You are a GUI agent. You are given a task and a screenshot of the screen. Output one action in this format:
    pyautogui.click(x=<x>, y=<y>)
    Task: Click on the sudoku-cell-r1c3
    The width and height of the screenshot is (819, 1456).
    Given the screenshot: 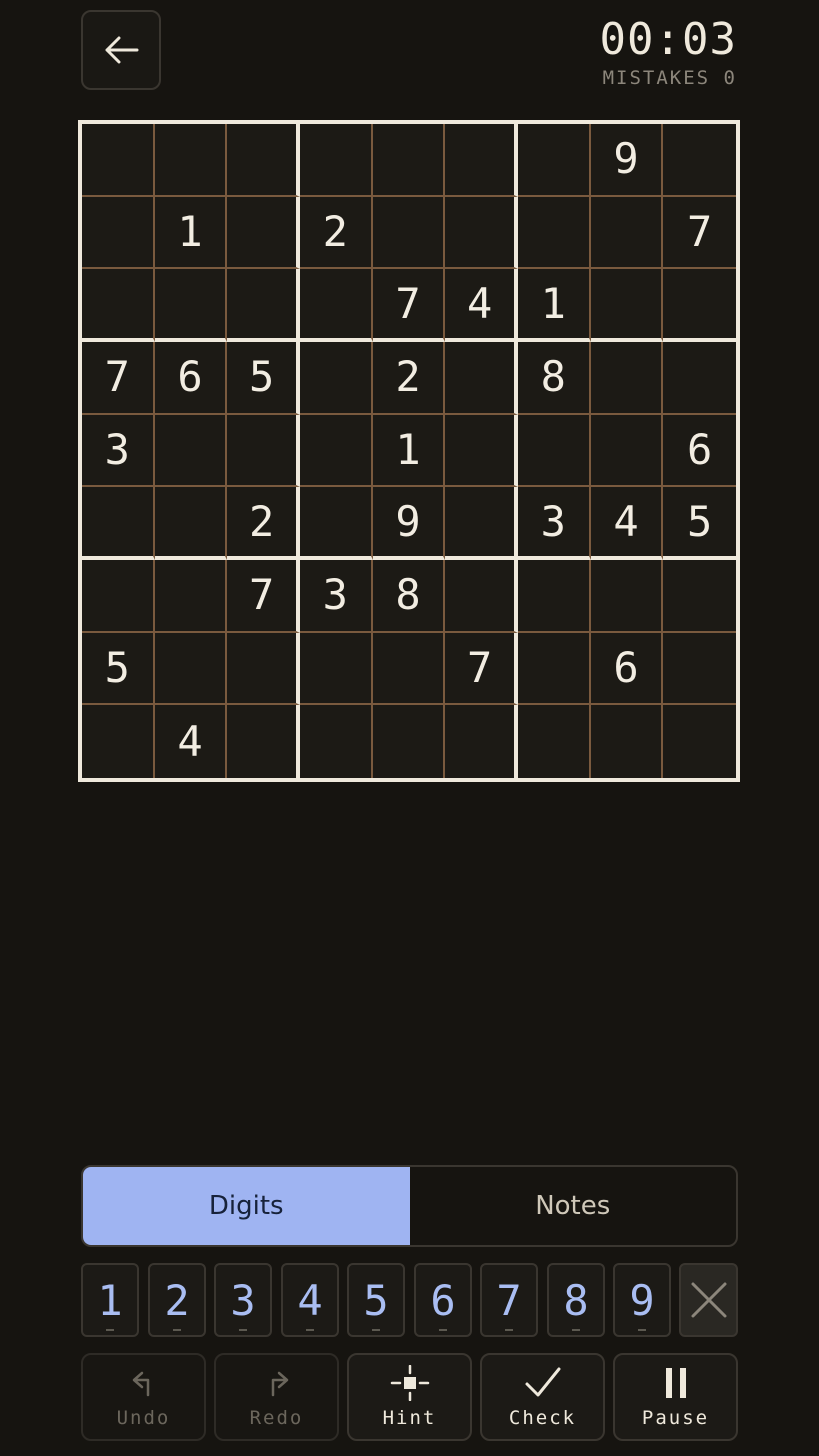 What is the action you would take?
    pyautogui.click(x=263, y=160)
    